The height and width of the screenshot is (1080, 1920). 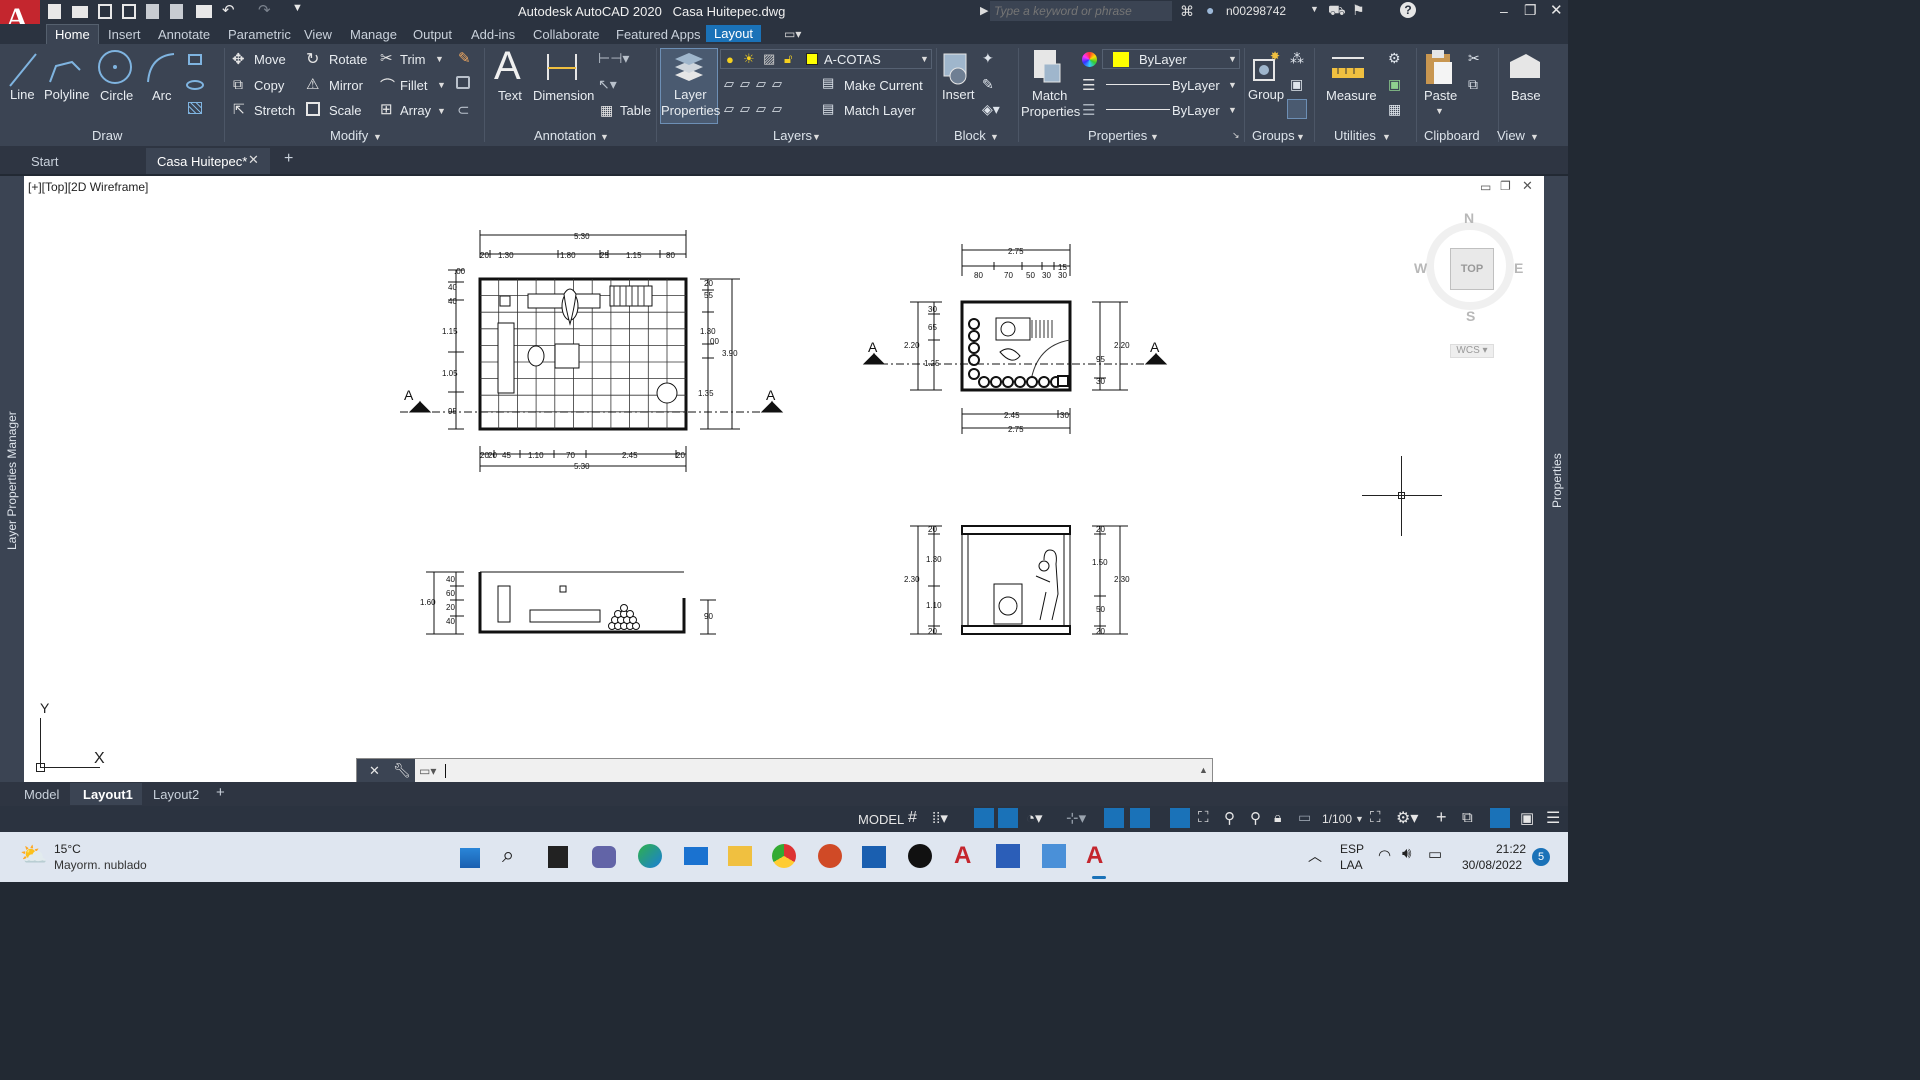 I want to click on tray-chevron-icon: ︿, so click(x=1315, y=856).